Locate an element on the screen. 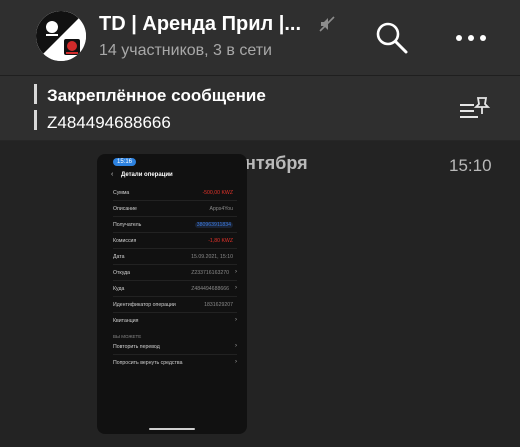 The image size is (520, 447). row-label: Повторить перевод is located at coordinates (136, 347).